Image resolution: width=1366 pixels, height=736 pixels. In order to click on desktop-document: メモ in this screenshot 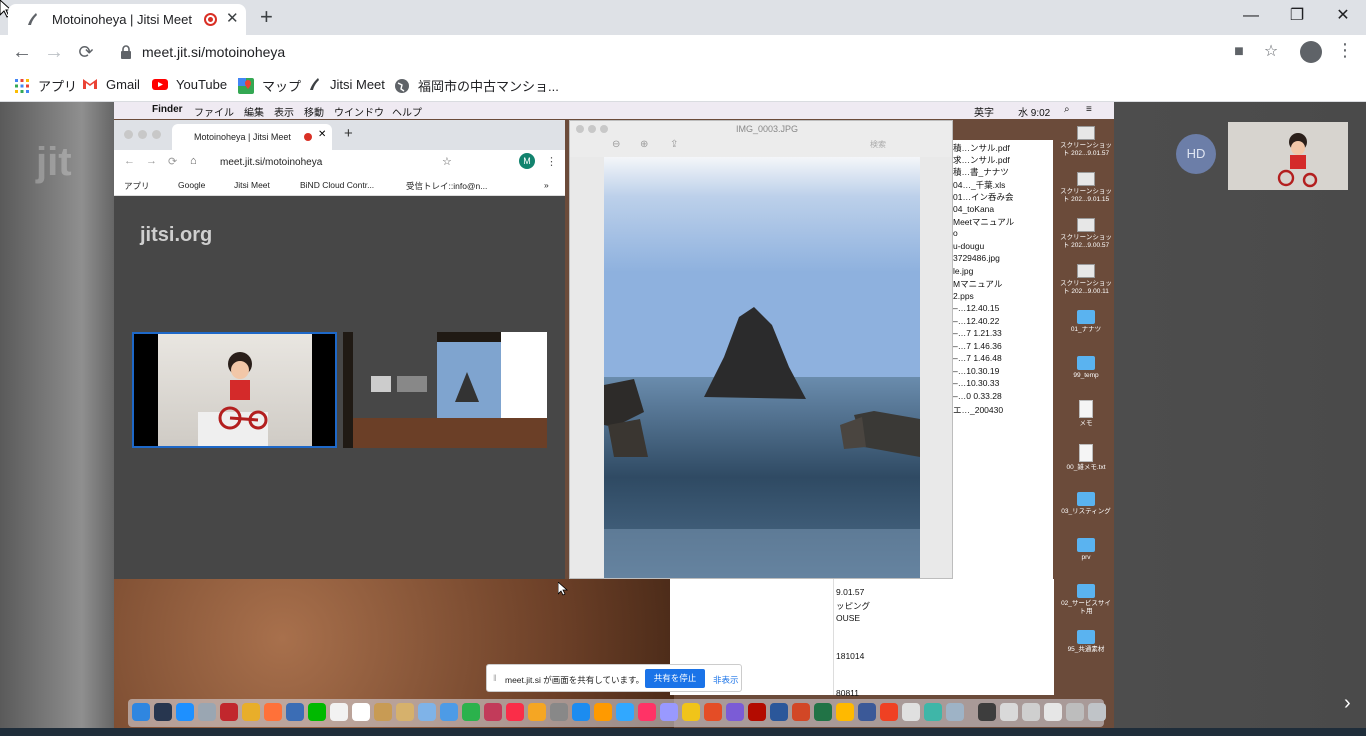, I will do `click(1086, 414)`.